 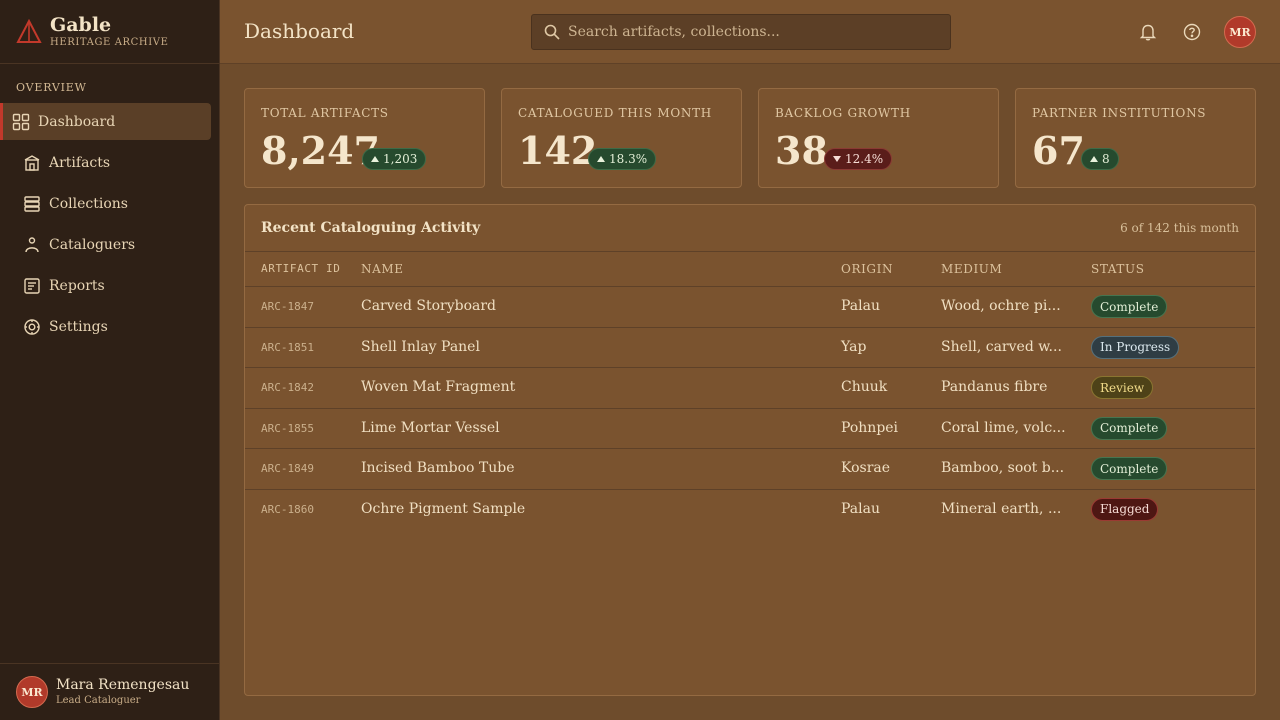 What do you see at coordinates (320, 150) in the screenshot?
I see `stat-value: 8,247` at bounding box center [320, 150].